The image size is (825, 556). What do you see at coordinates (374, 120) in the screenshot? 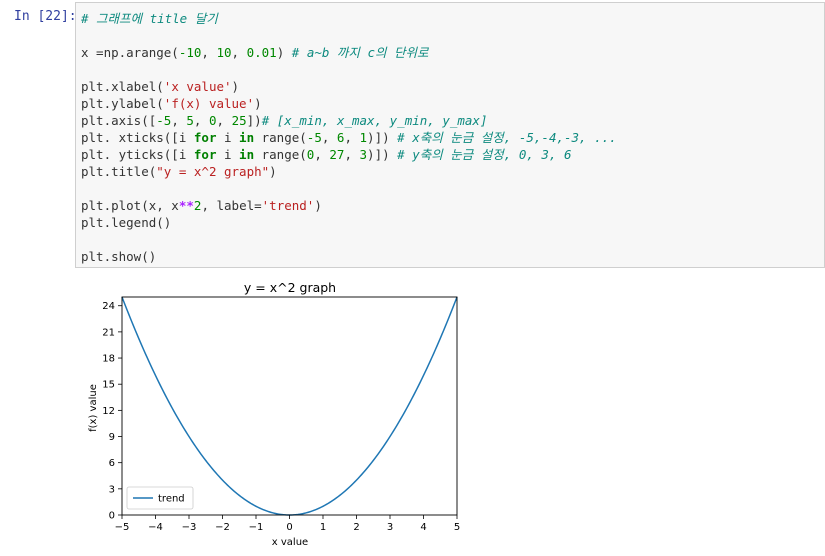
I see `code-token: # [x_min, x_max, y_min, y_max]` at bounding box center [374, 120].